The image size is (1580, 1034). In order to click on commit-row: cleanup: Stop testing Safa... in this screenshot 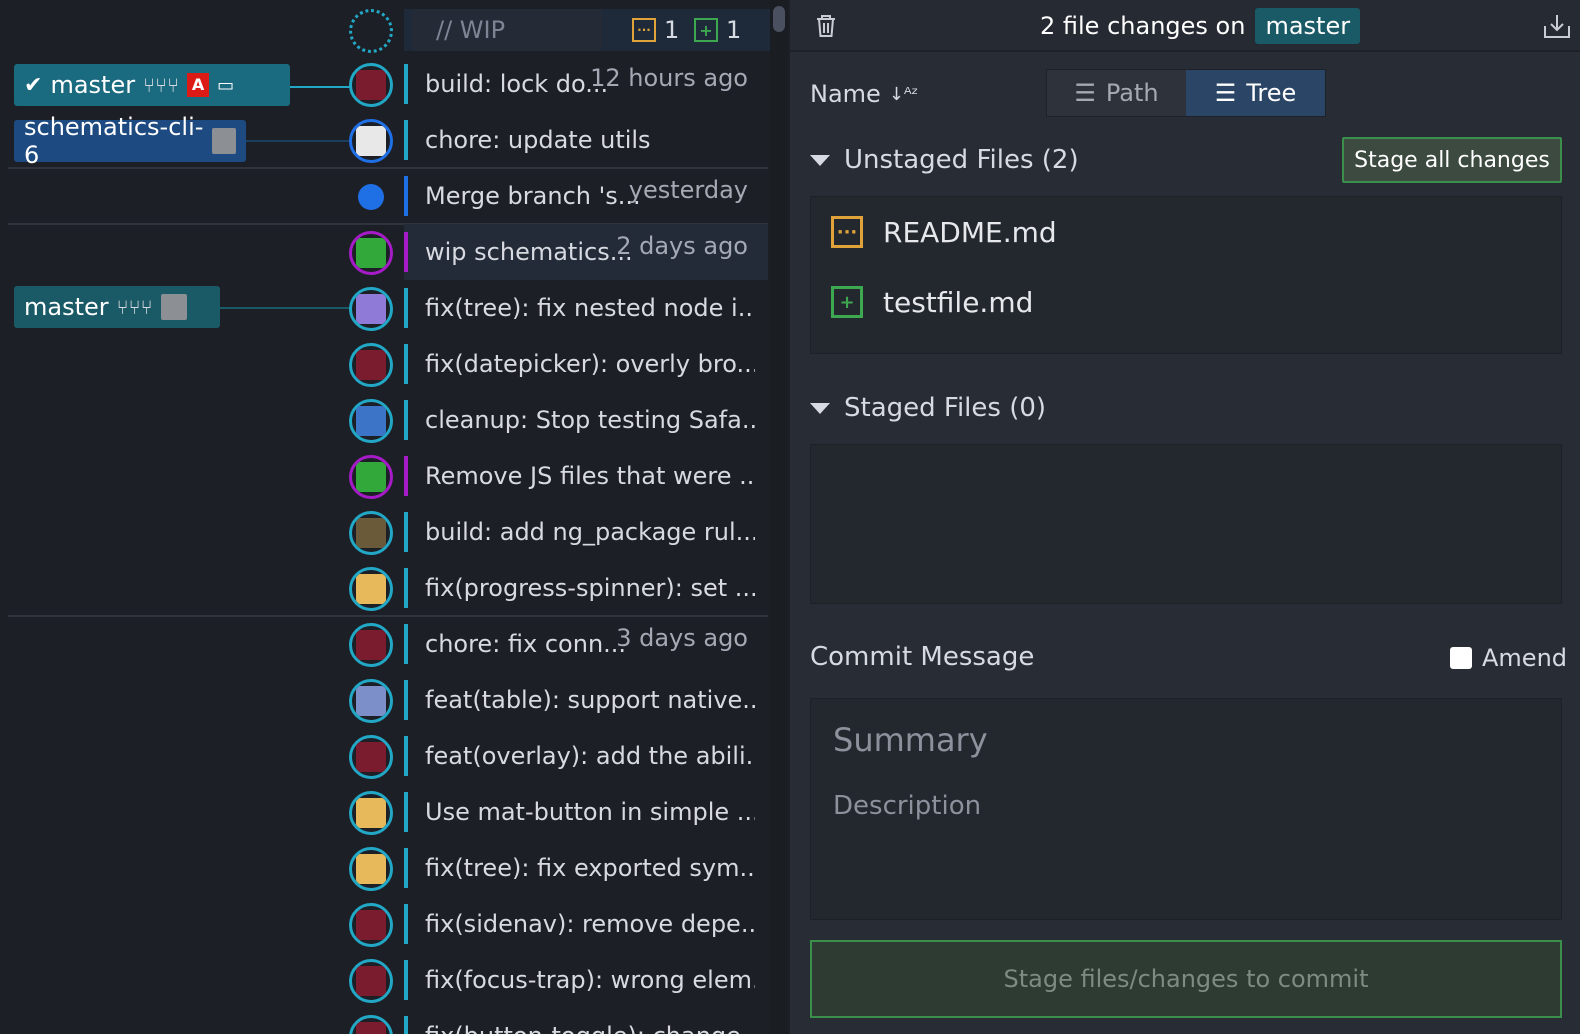, I will do `click(386, 420)`.